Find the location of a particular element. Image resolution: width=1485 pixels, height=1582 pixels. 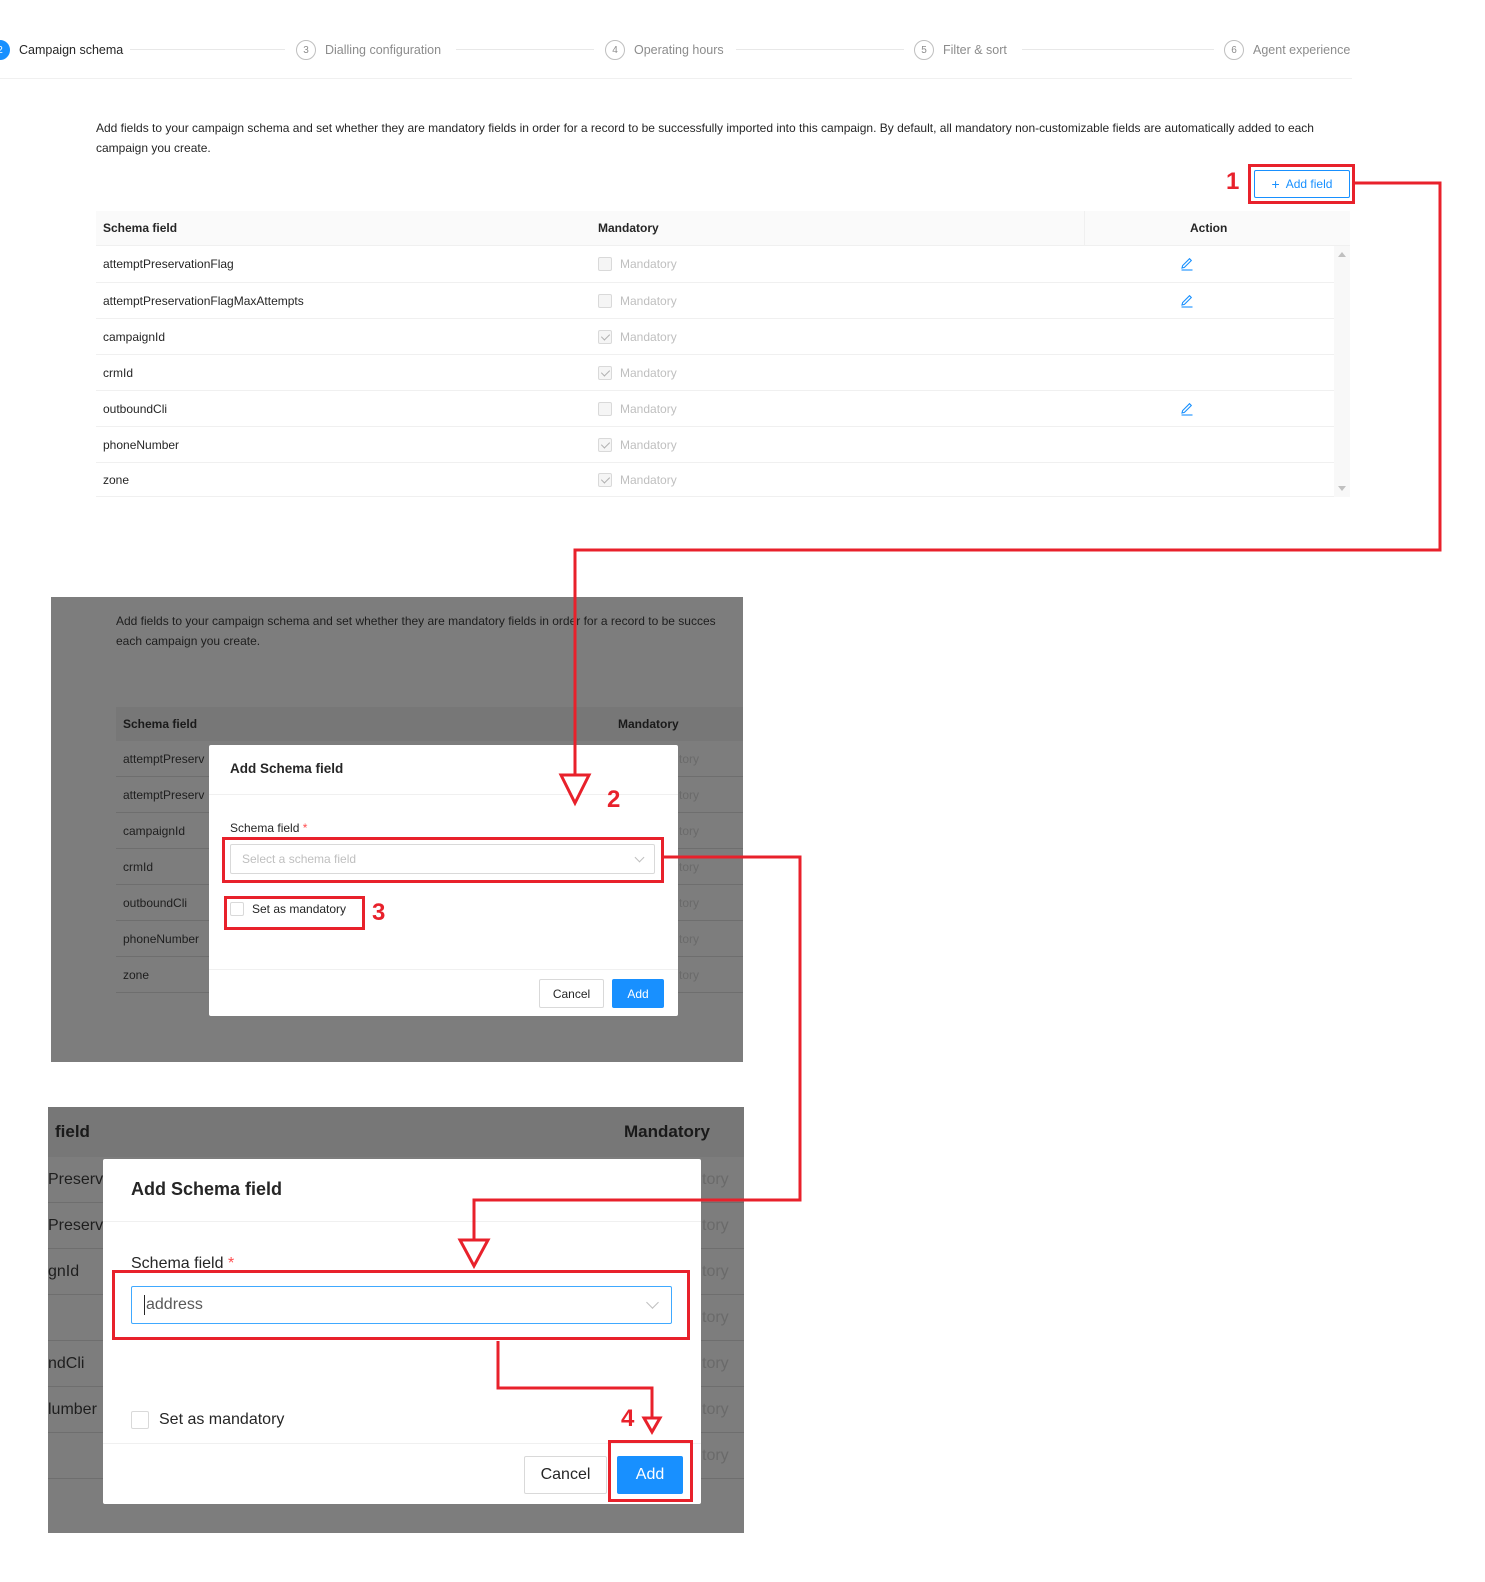

annotation-box-mandatory is located at coordinates (294, 913).